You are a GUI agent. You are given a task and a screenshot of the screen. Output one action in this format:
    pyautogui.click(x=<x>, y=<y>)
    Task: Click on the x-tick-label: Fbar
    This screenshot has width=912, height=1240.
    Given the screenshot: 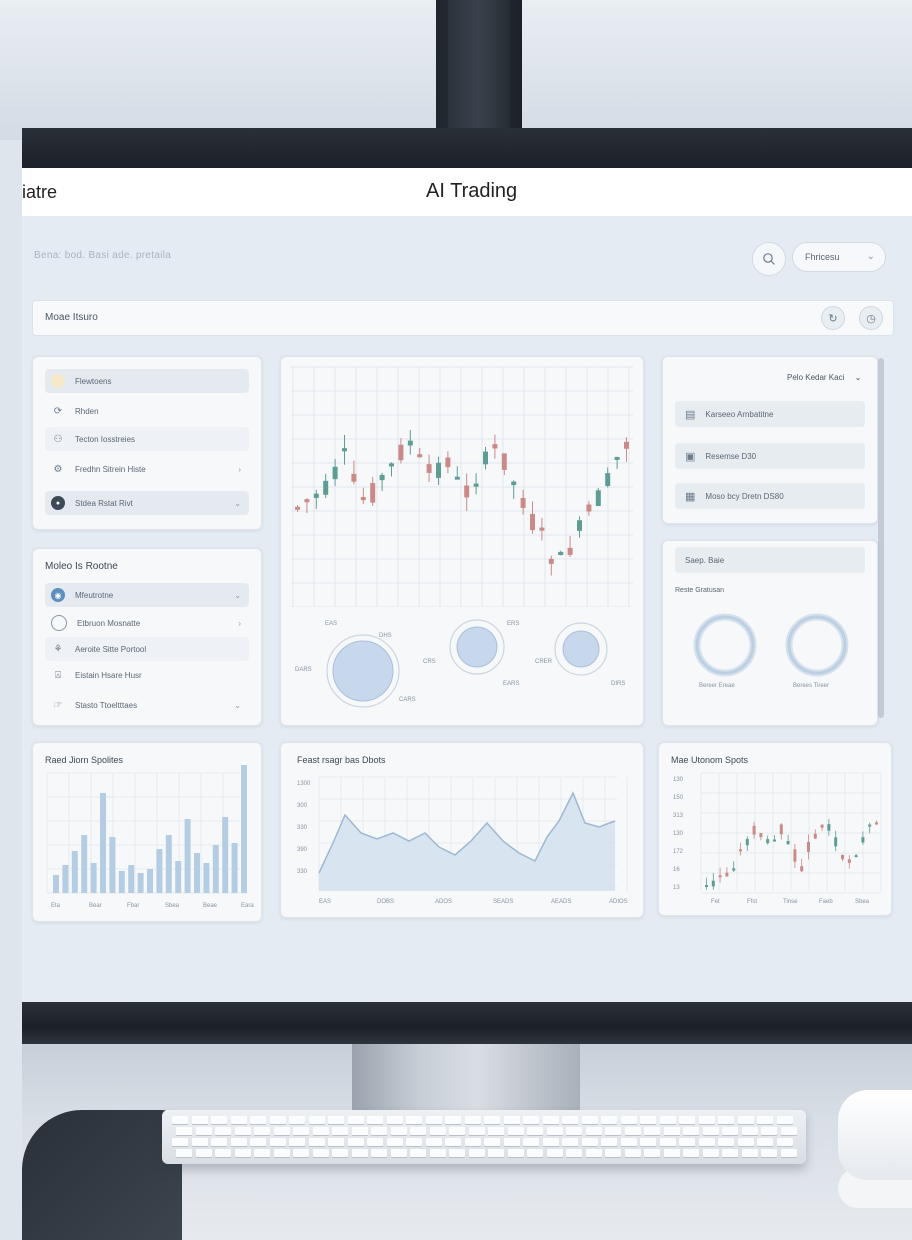 What is the action you would take?
    pyautogui.click(x=133, y=906)
    